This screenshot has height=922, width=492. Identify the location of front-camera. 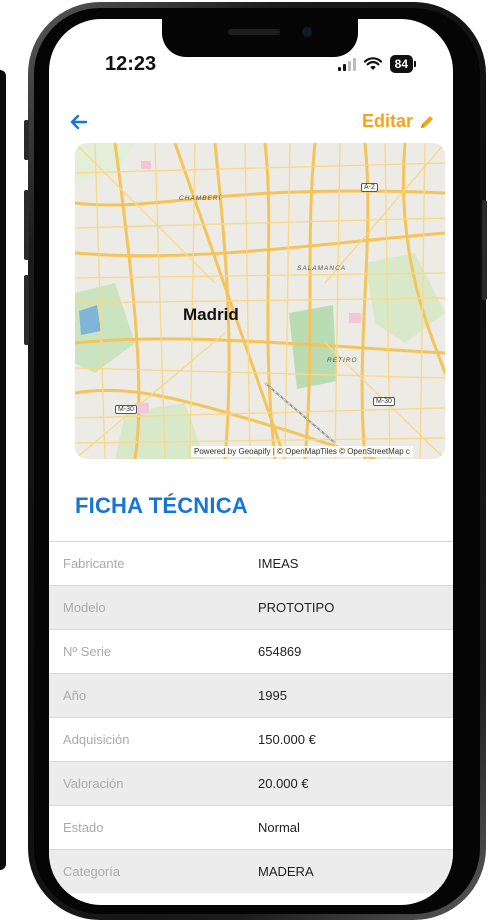
(307, 32).